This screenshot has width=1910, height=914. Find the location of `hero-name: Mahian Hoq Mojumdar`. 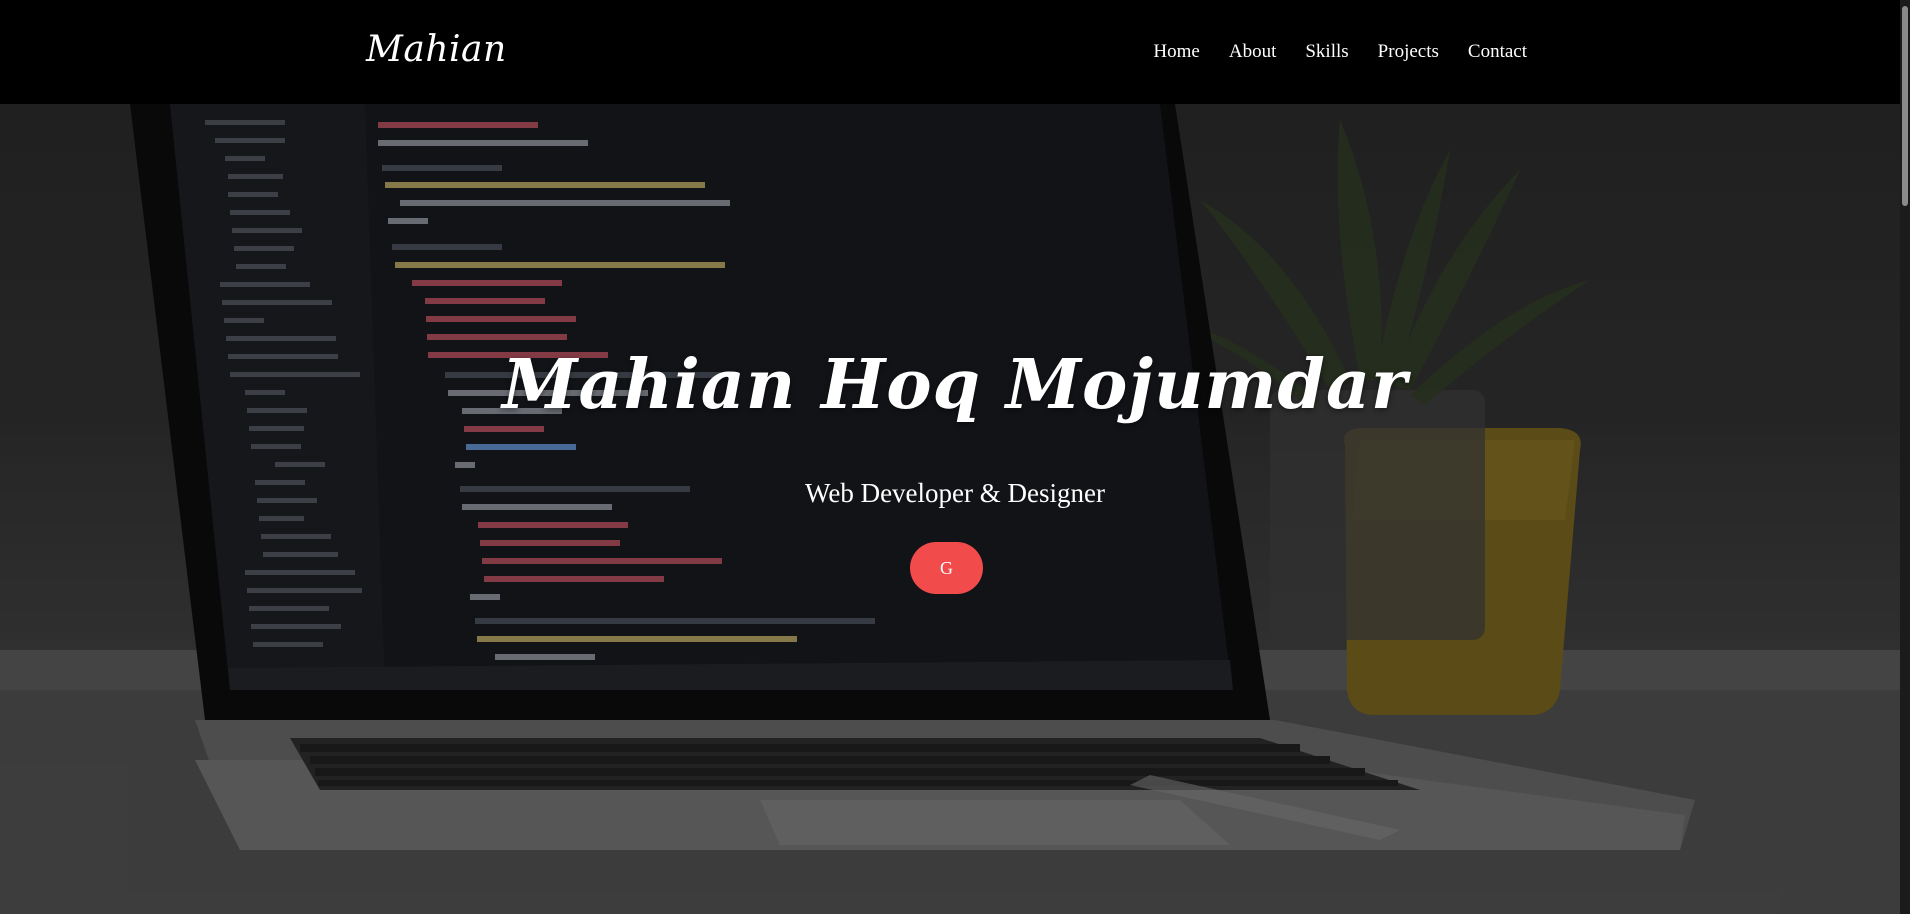

hero-name: Mahian Hoq Mojumdar is located at coordinates (955, 385).